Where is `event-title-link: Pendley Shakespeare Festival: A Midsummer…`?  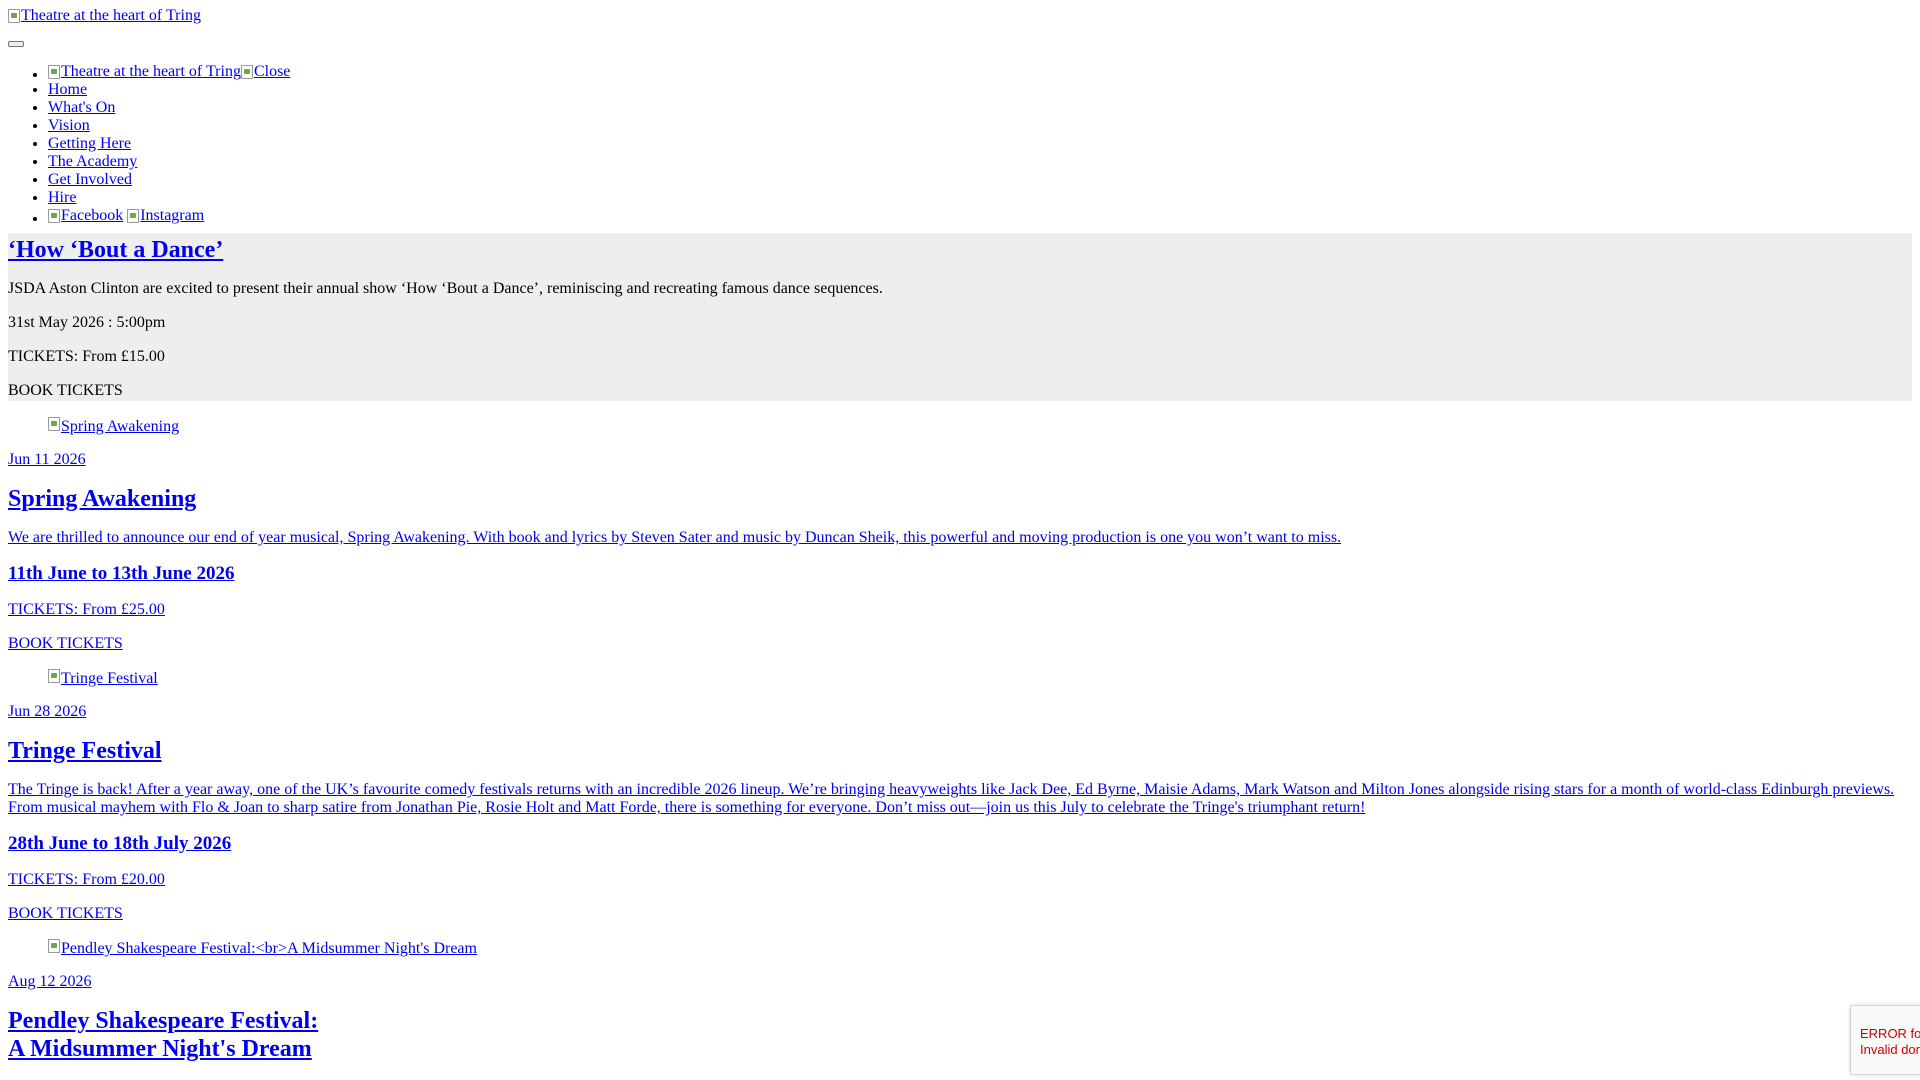 event-title-link: Pendley Shakespeare Festival: A Midsummer… is located at coordinates (163, 1035).